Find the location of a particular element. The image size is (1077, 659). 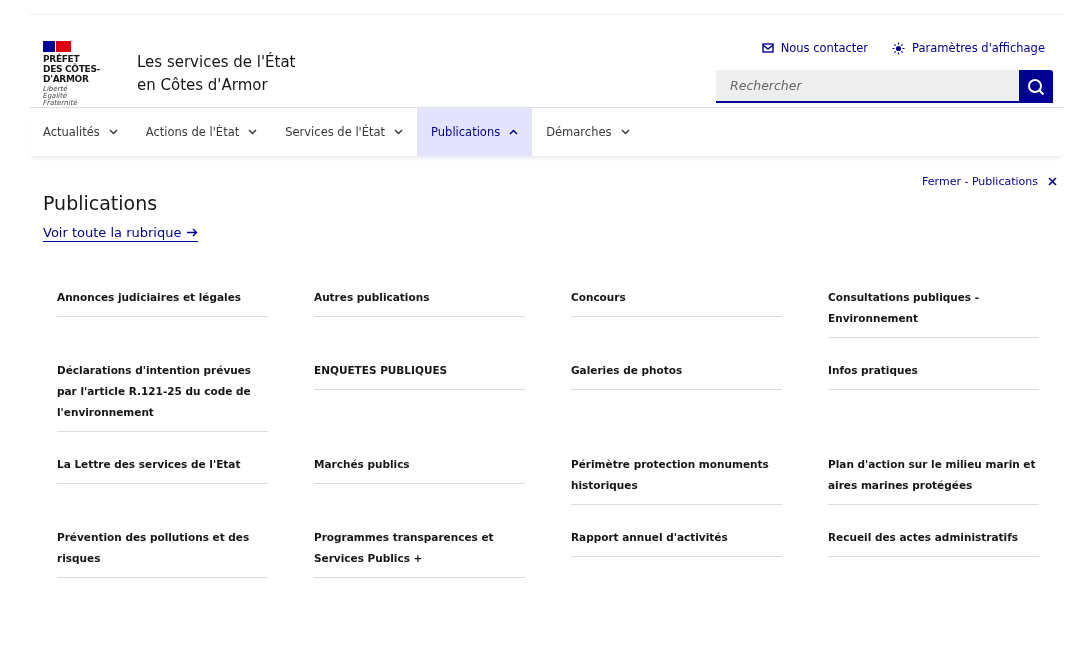

header-link: Nous contacter is located at coordinates (815, 48).